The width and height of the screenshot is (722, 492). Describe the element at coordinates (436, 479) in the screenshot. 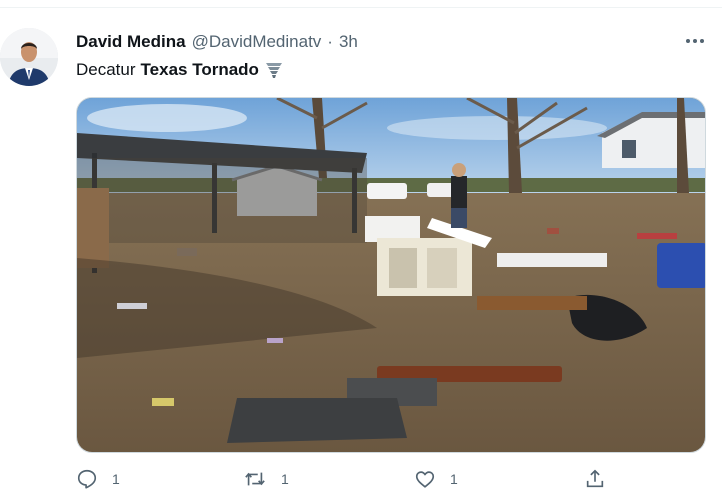

I see `like-button: 1` at that location.